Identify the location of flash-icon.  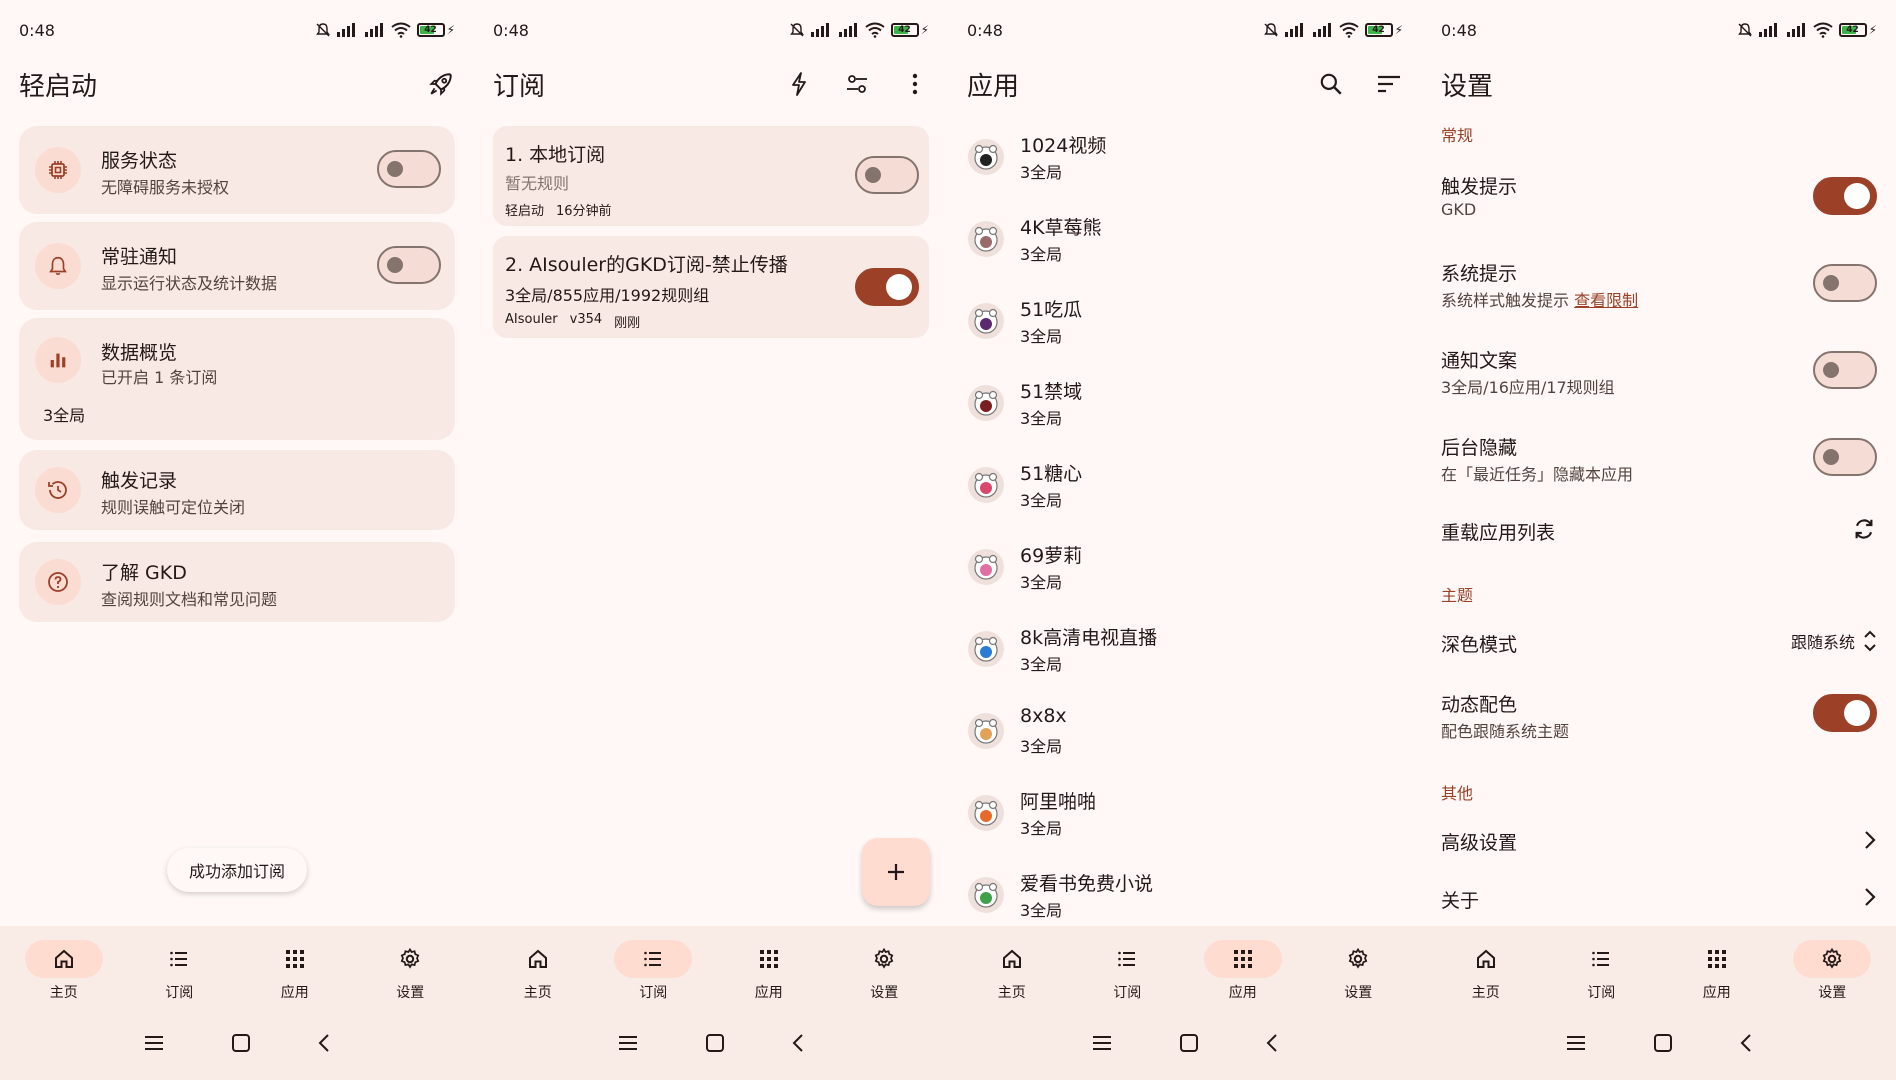
(799, 84).